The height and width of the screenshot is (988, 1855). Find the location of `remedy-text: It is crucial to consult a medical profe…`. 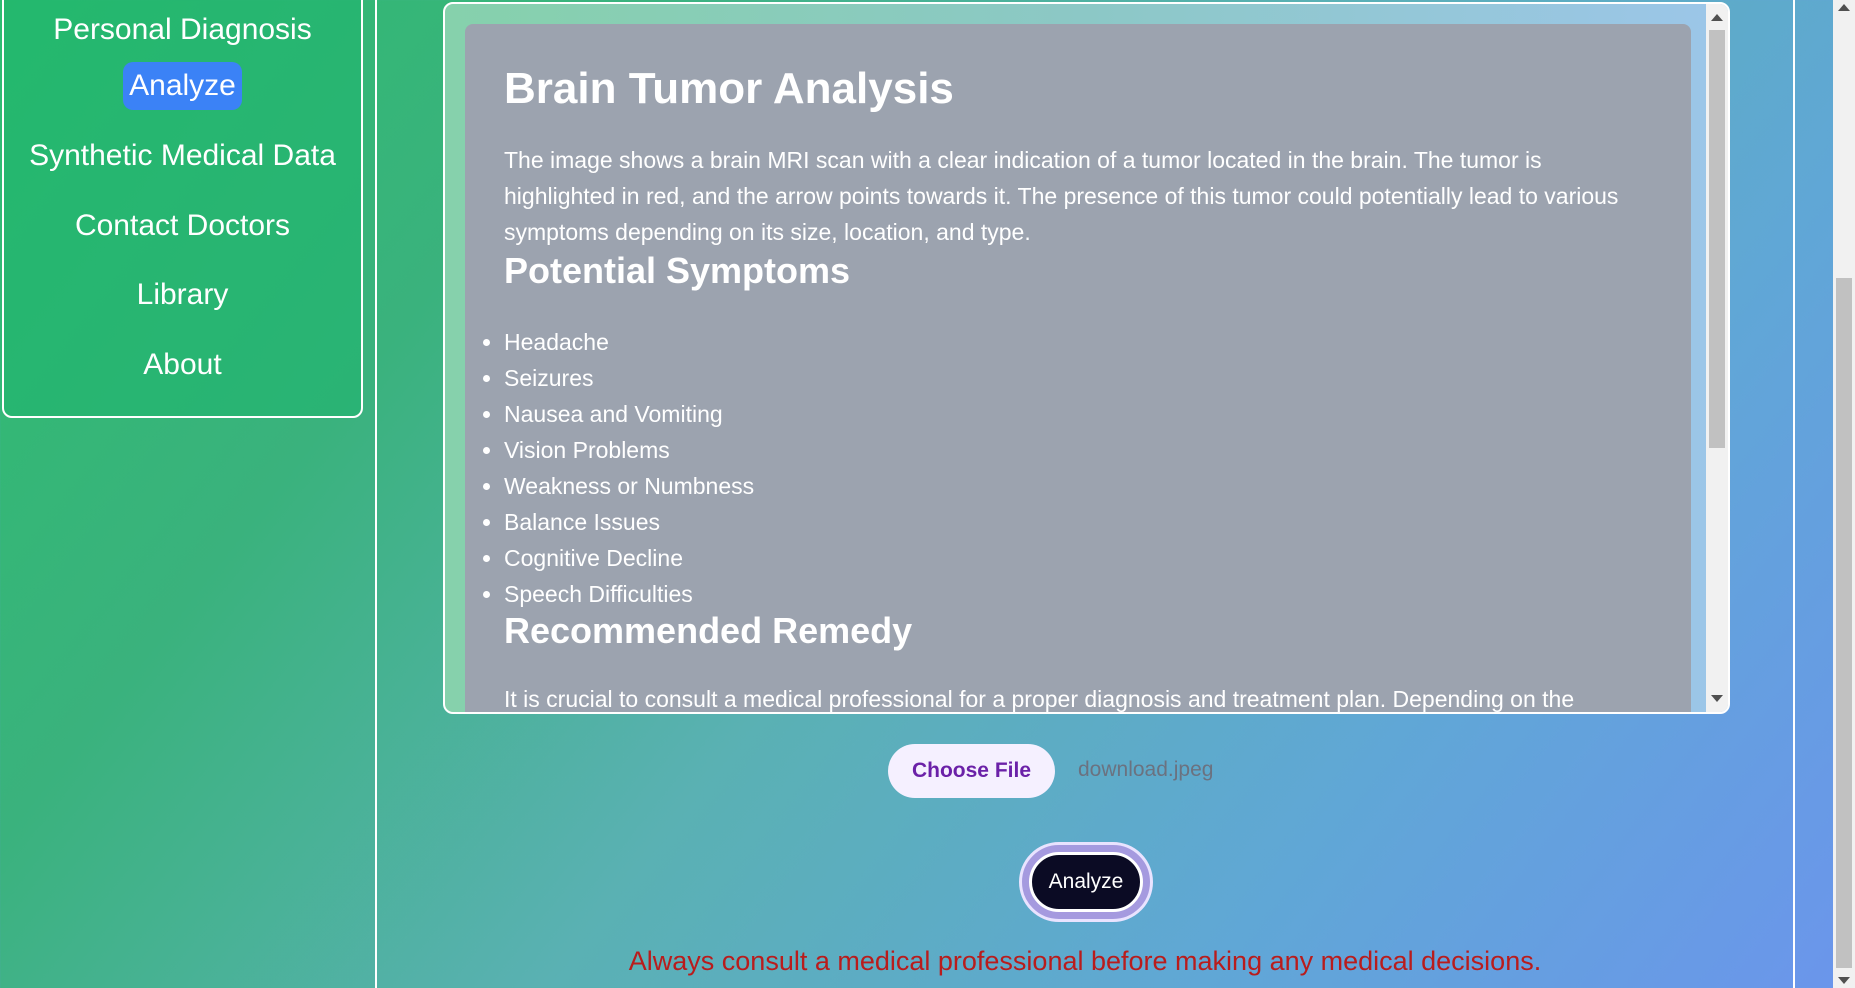

remedy-text: It is crucial to consult a medical profe… is located at coordinates (1039, 699).